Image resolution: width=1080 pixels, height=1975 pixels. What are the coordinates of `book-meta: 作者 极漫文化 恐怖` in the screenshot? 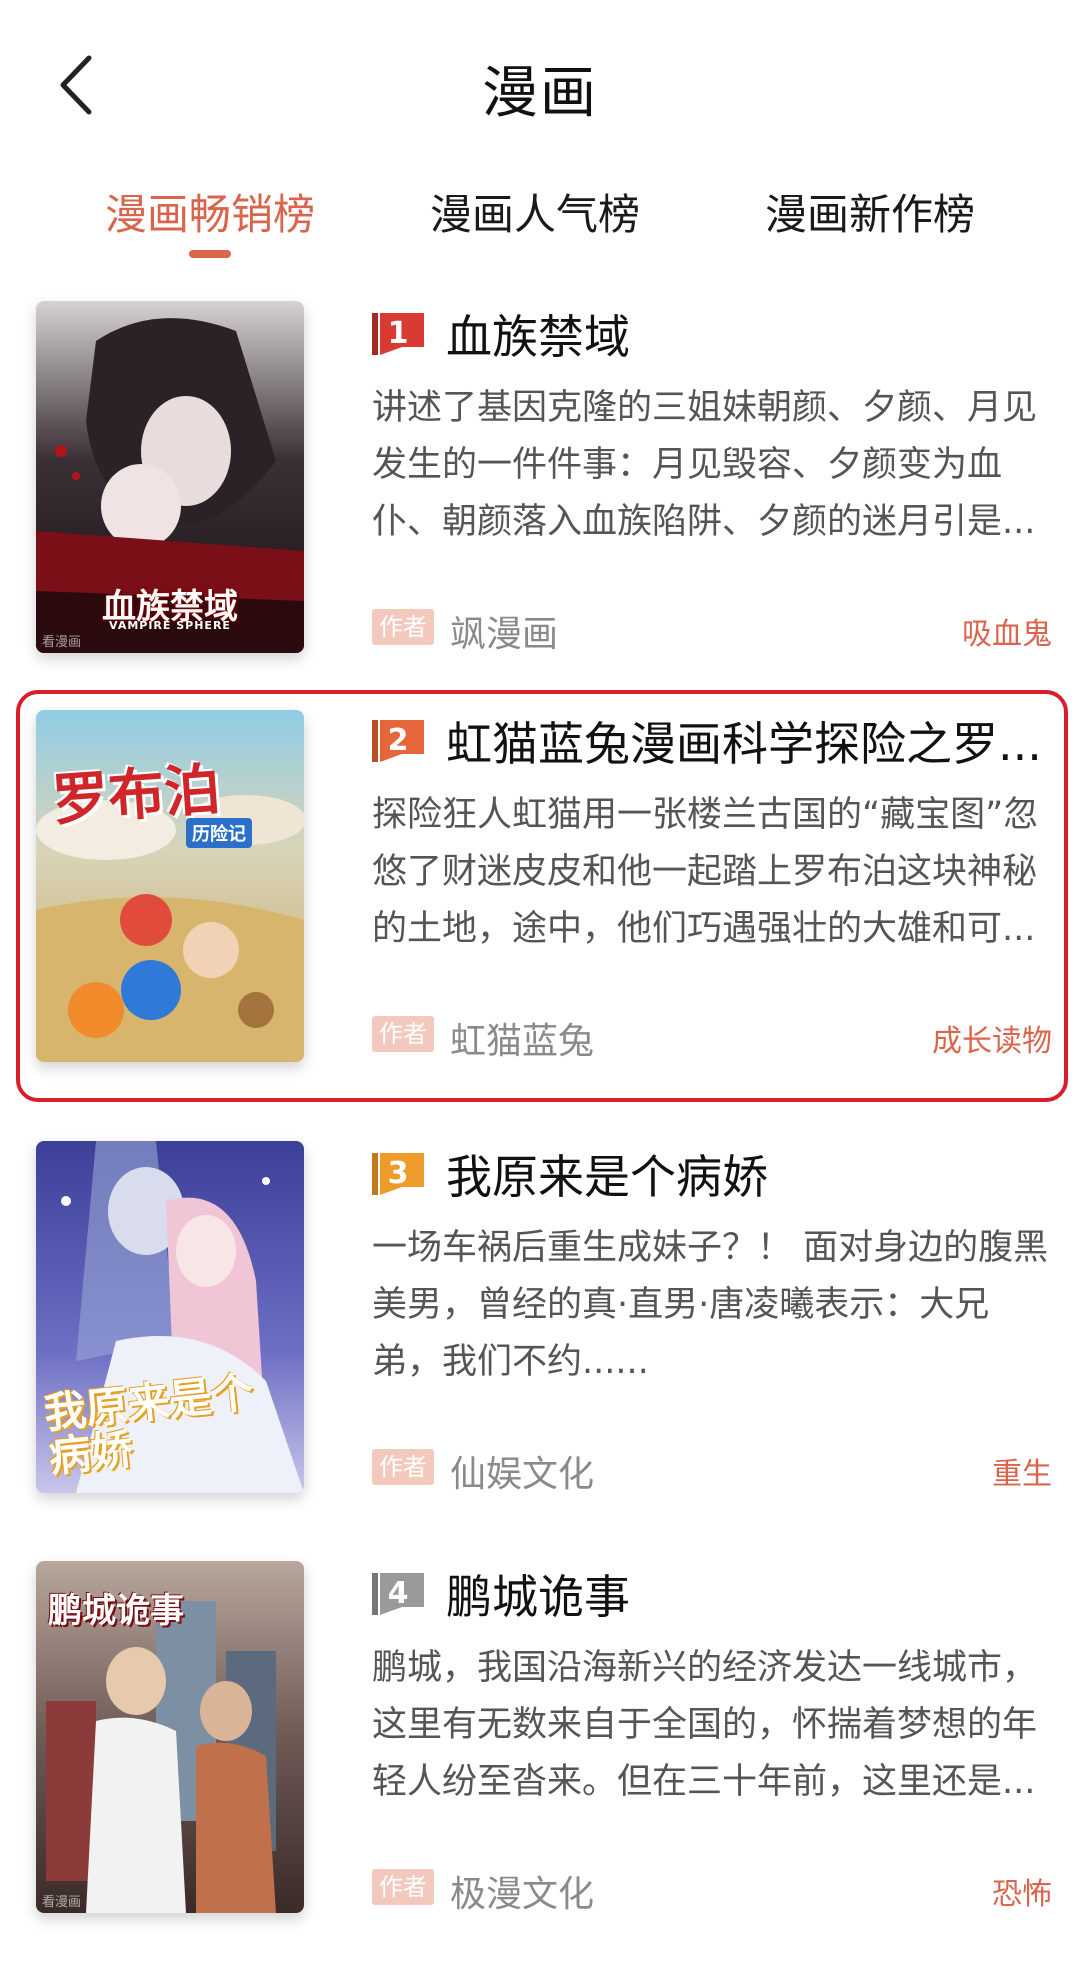 It's located at (712, 1891).